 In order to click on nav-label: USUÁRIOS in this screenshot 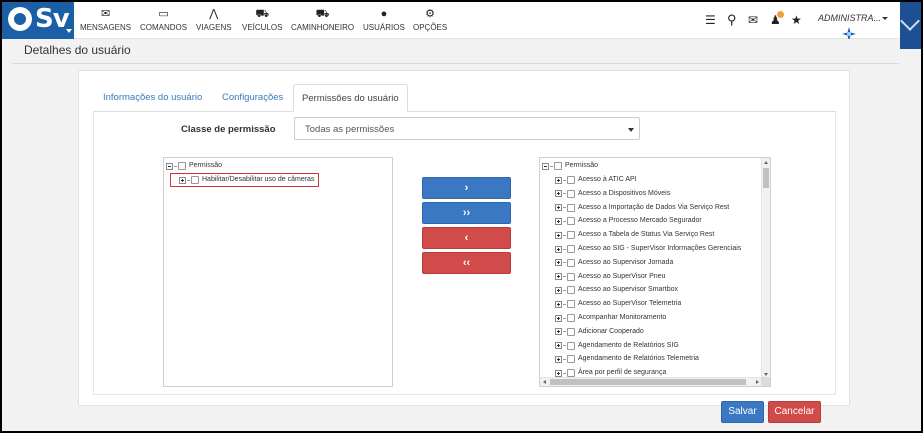, I will do `click(384, 27)`.